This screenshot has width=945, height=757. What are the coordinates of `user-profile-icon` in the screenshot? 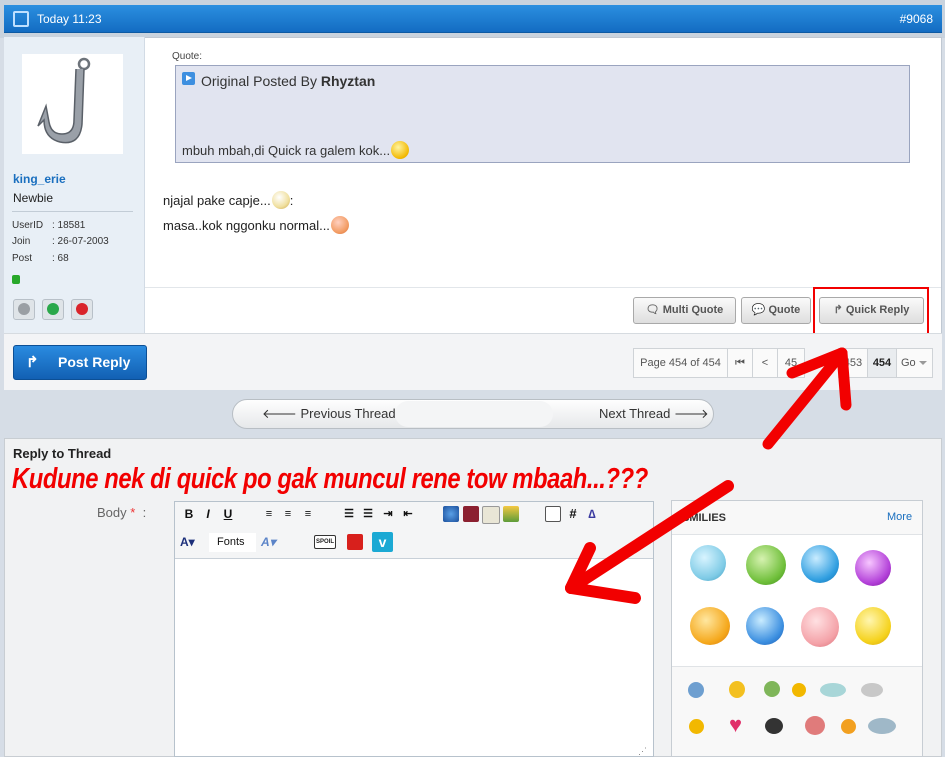 It's located at (24, 309).